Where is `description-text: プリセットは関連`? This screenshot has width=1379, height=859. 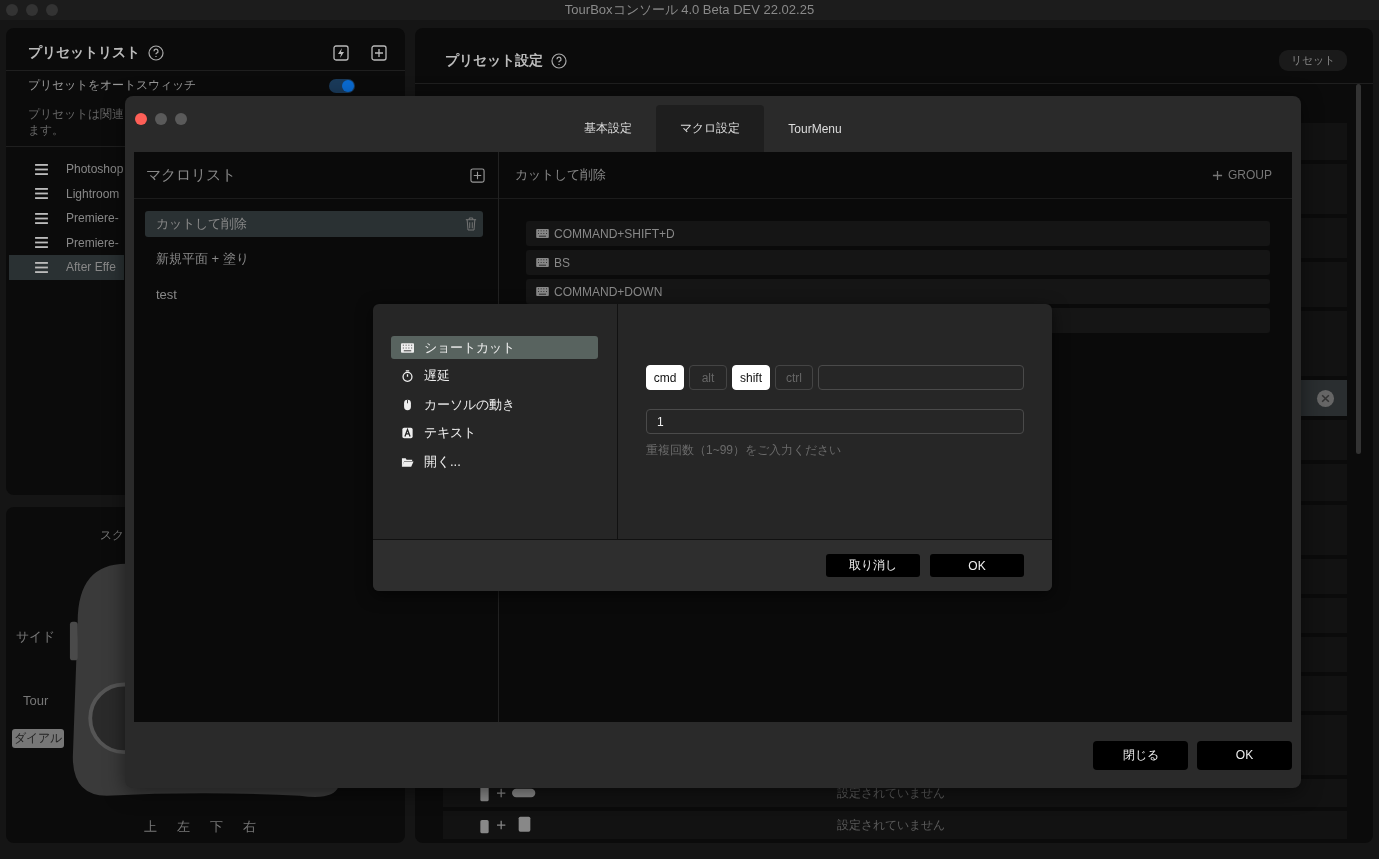 description-text: プリセットは関連 is located at coordinates (76, 114).